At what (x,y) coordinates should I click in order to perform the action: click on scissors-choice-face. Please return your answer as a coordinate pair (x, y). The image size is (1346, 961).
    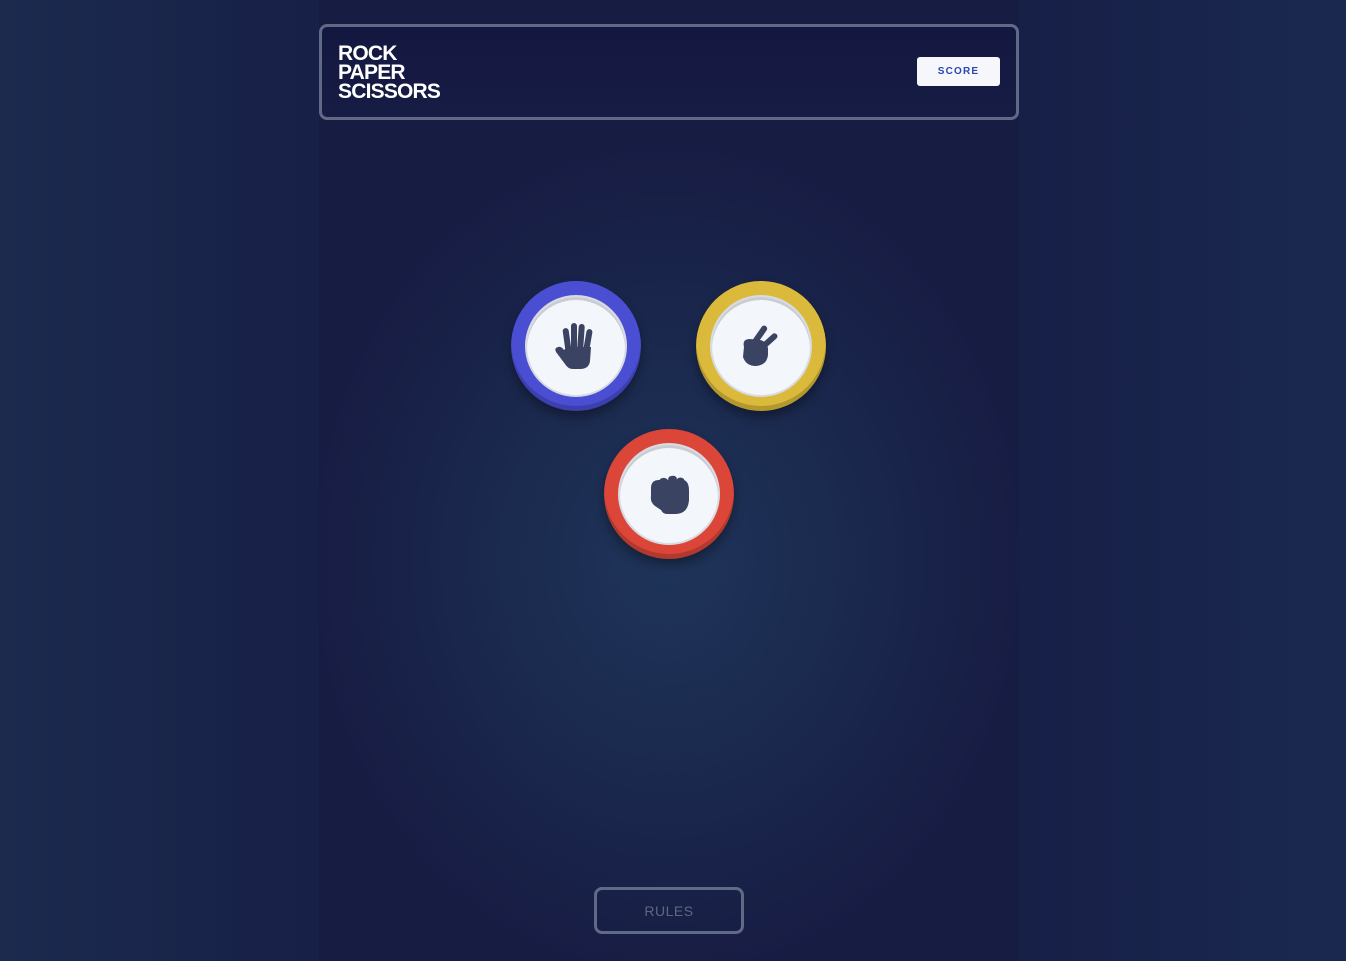
    Looking at the image, I should click on (761, 346).